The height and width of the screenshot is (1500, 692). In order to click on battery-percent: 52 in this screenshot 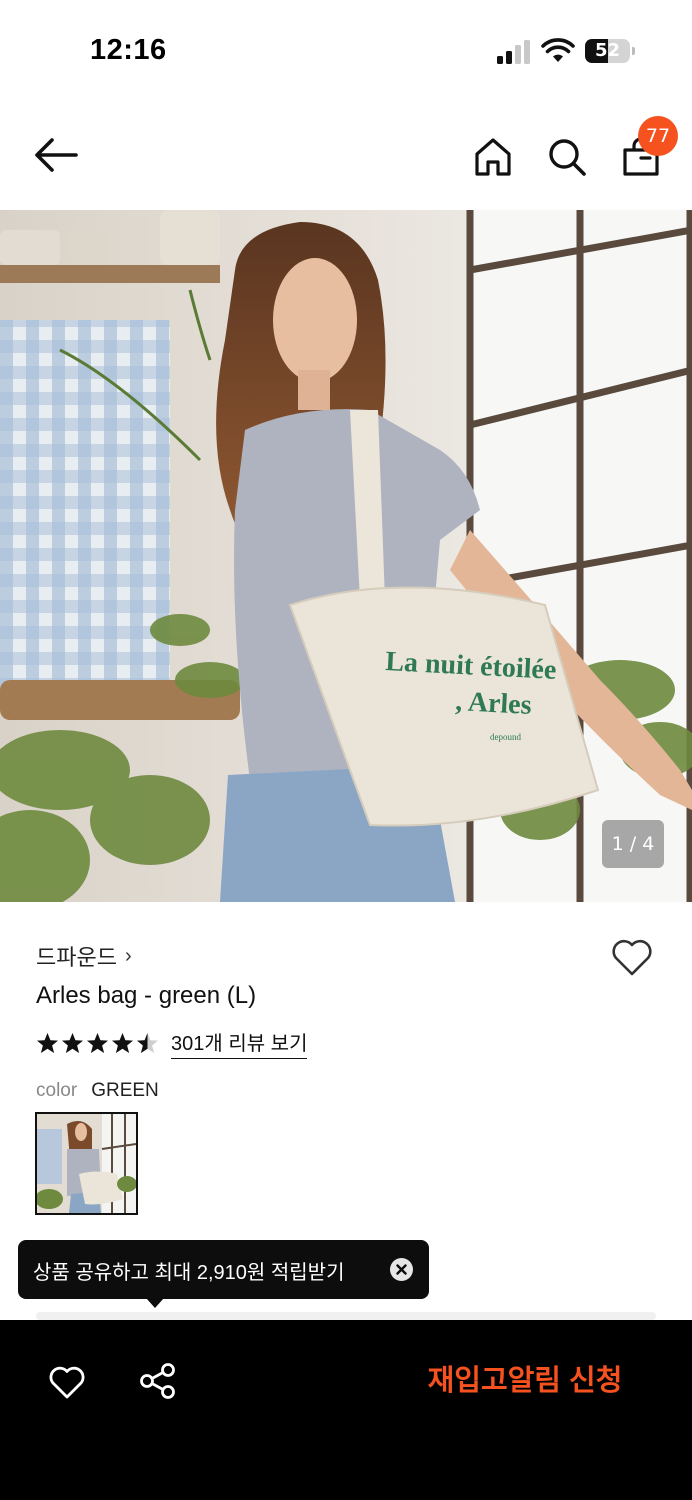, I will do `click(607, 50)`.